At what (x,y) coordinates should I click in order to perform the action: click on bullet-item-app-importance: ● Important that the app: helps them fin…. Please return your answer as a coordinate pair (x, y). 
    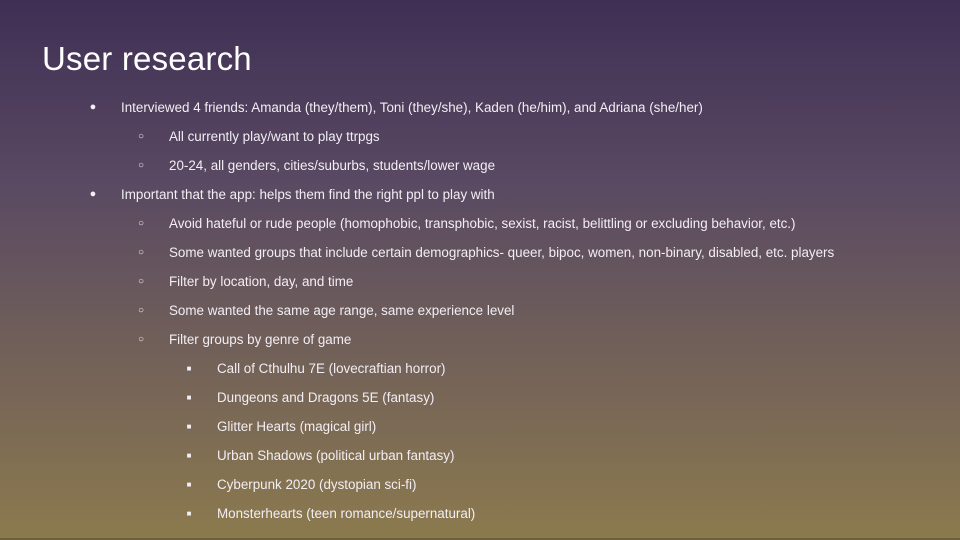
    Looking at the image, I should click on (480, 194).